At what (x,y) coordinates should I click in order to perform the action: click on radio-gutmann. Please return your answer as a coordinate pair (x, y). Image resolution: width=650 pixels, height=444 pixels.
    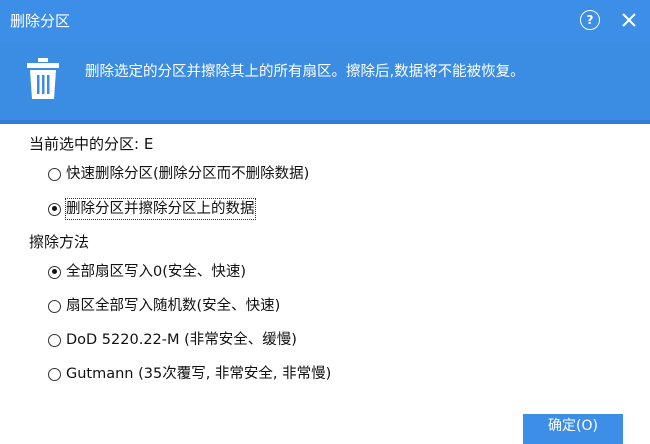
    Looking at the image, I should click on (54, 374).